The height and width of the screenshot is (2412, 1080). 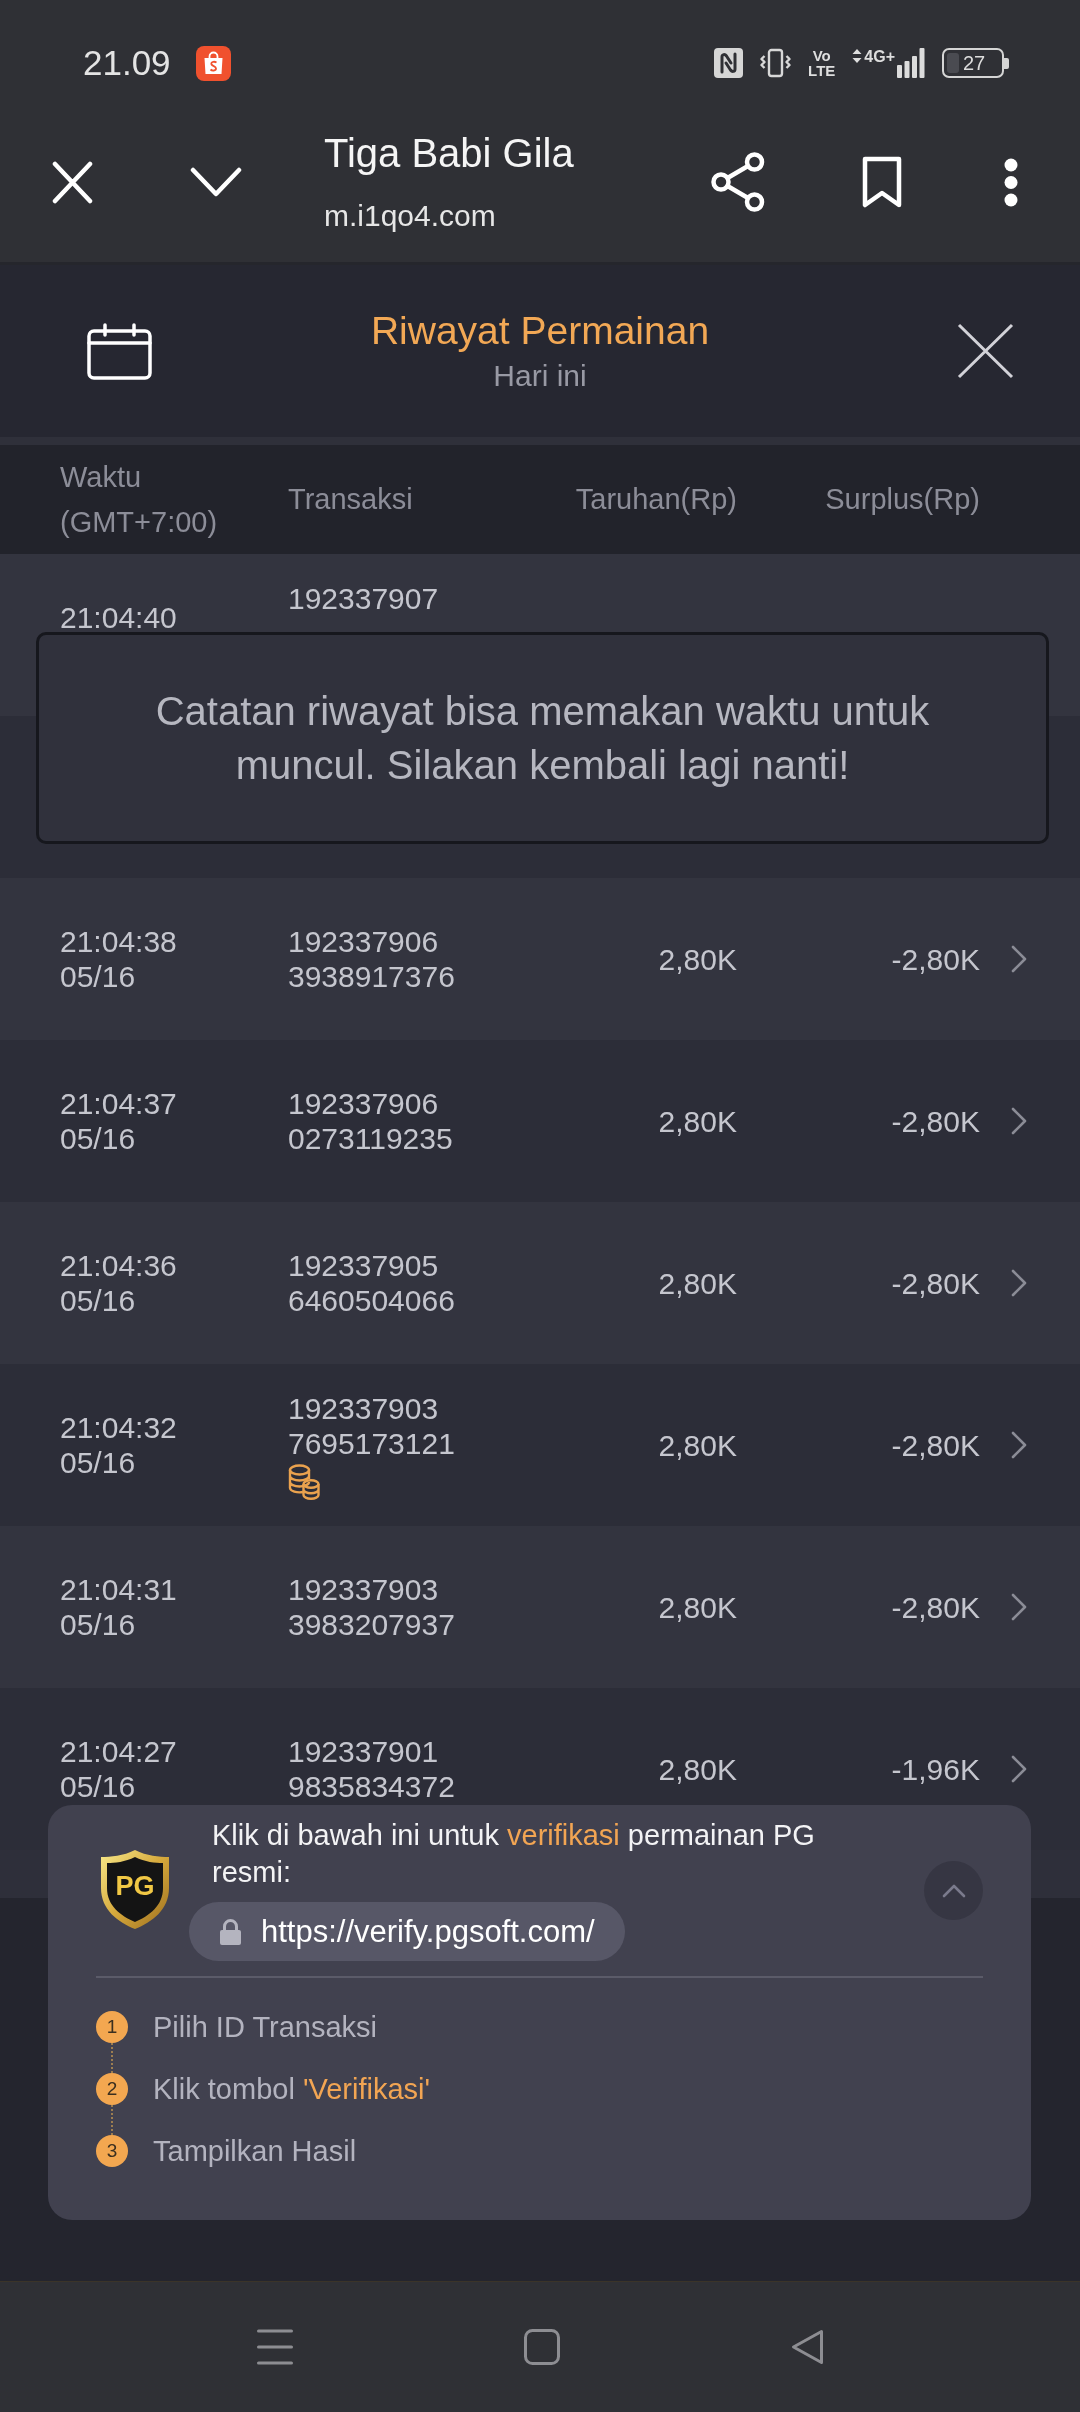 What do you see at coordinates (118, 617) in the screenshot?
I see `time-text: 21:04:40` at bounding box center [118, 617].